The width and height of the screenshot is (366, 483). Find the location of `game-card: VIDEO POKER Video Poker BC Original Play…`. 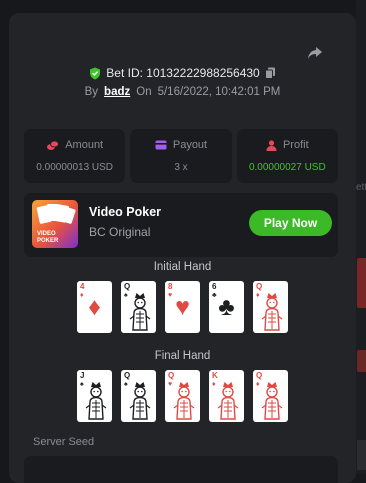

game-card: VIDEO POKER Video Poker BC Original Play… is located at coordinates (181, 225).